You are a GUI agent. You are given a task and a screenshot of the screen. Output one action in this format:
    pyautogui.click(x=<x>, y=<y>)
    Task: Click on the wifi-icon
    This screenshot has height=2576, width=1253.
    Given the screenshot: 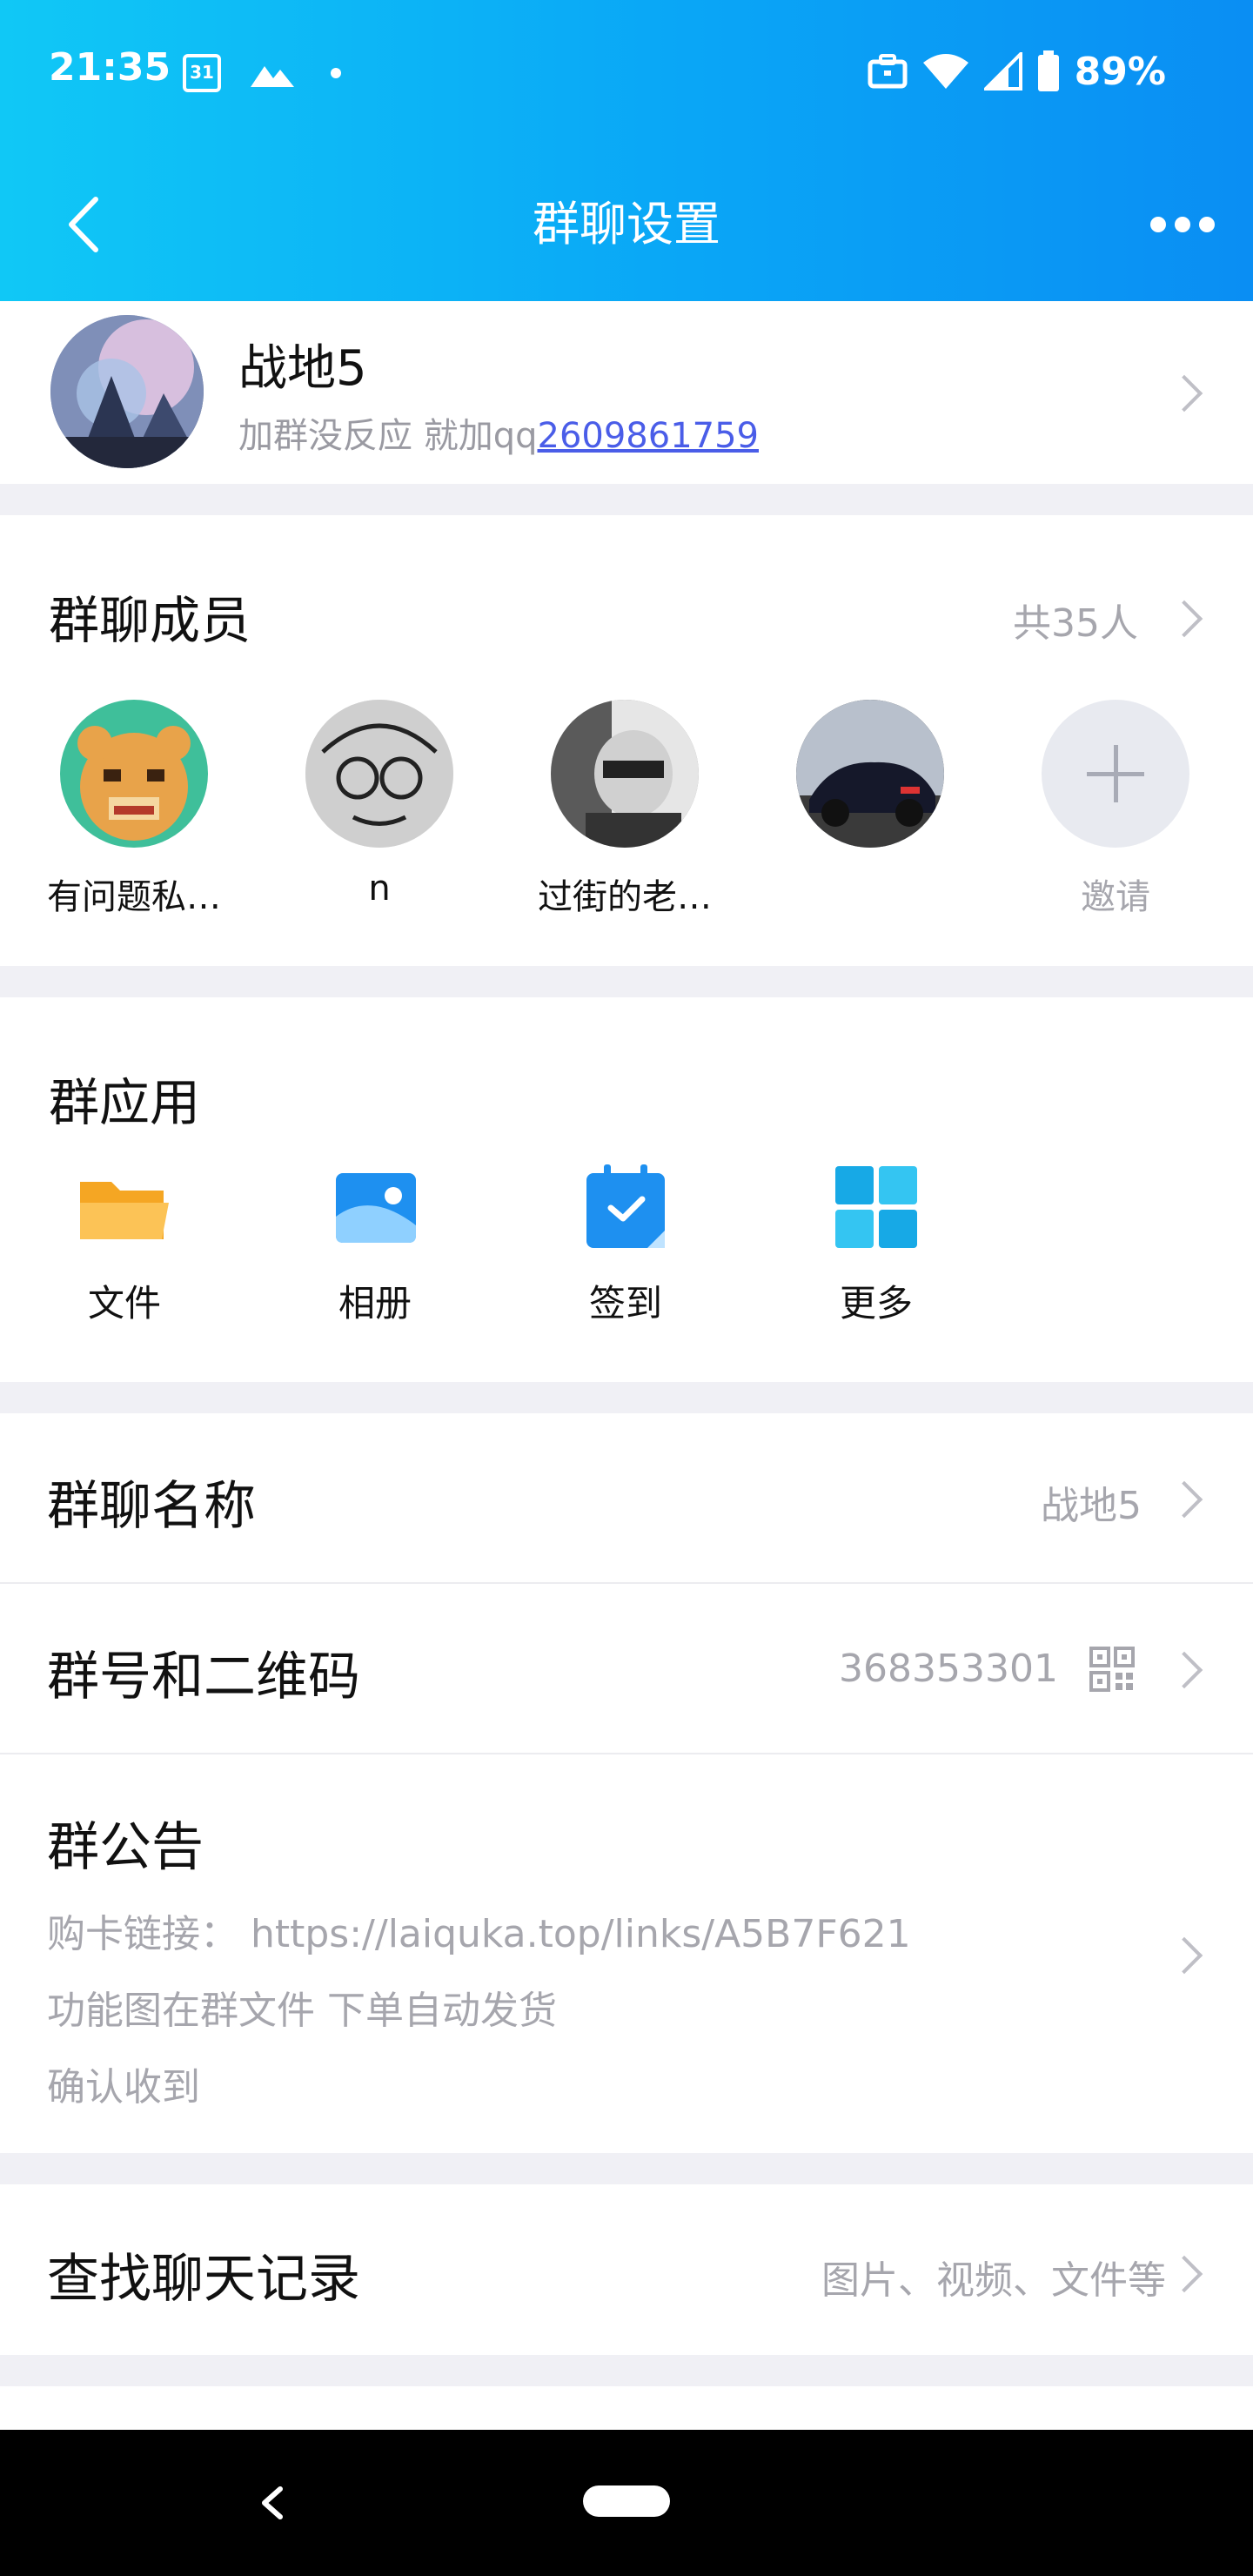 What is the action you would take?
    pyautogui.click(x=945, y=71)
    